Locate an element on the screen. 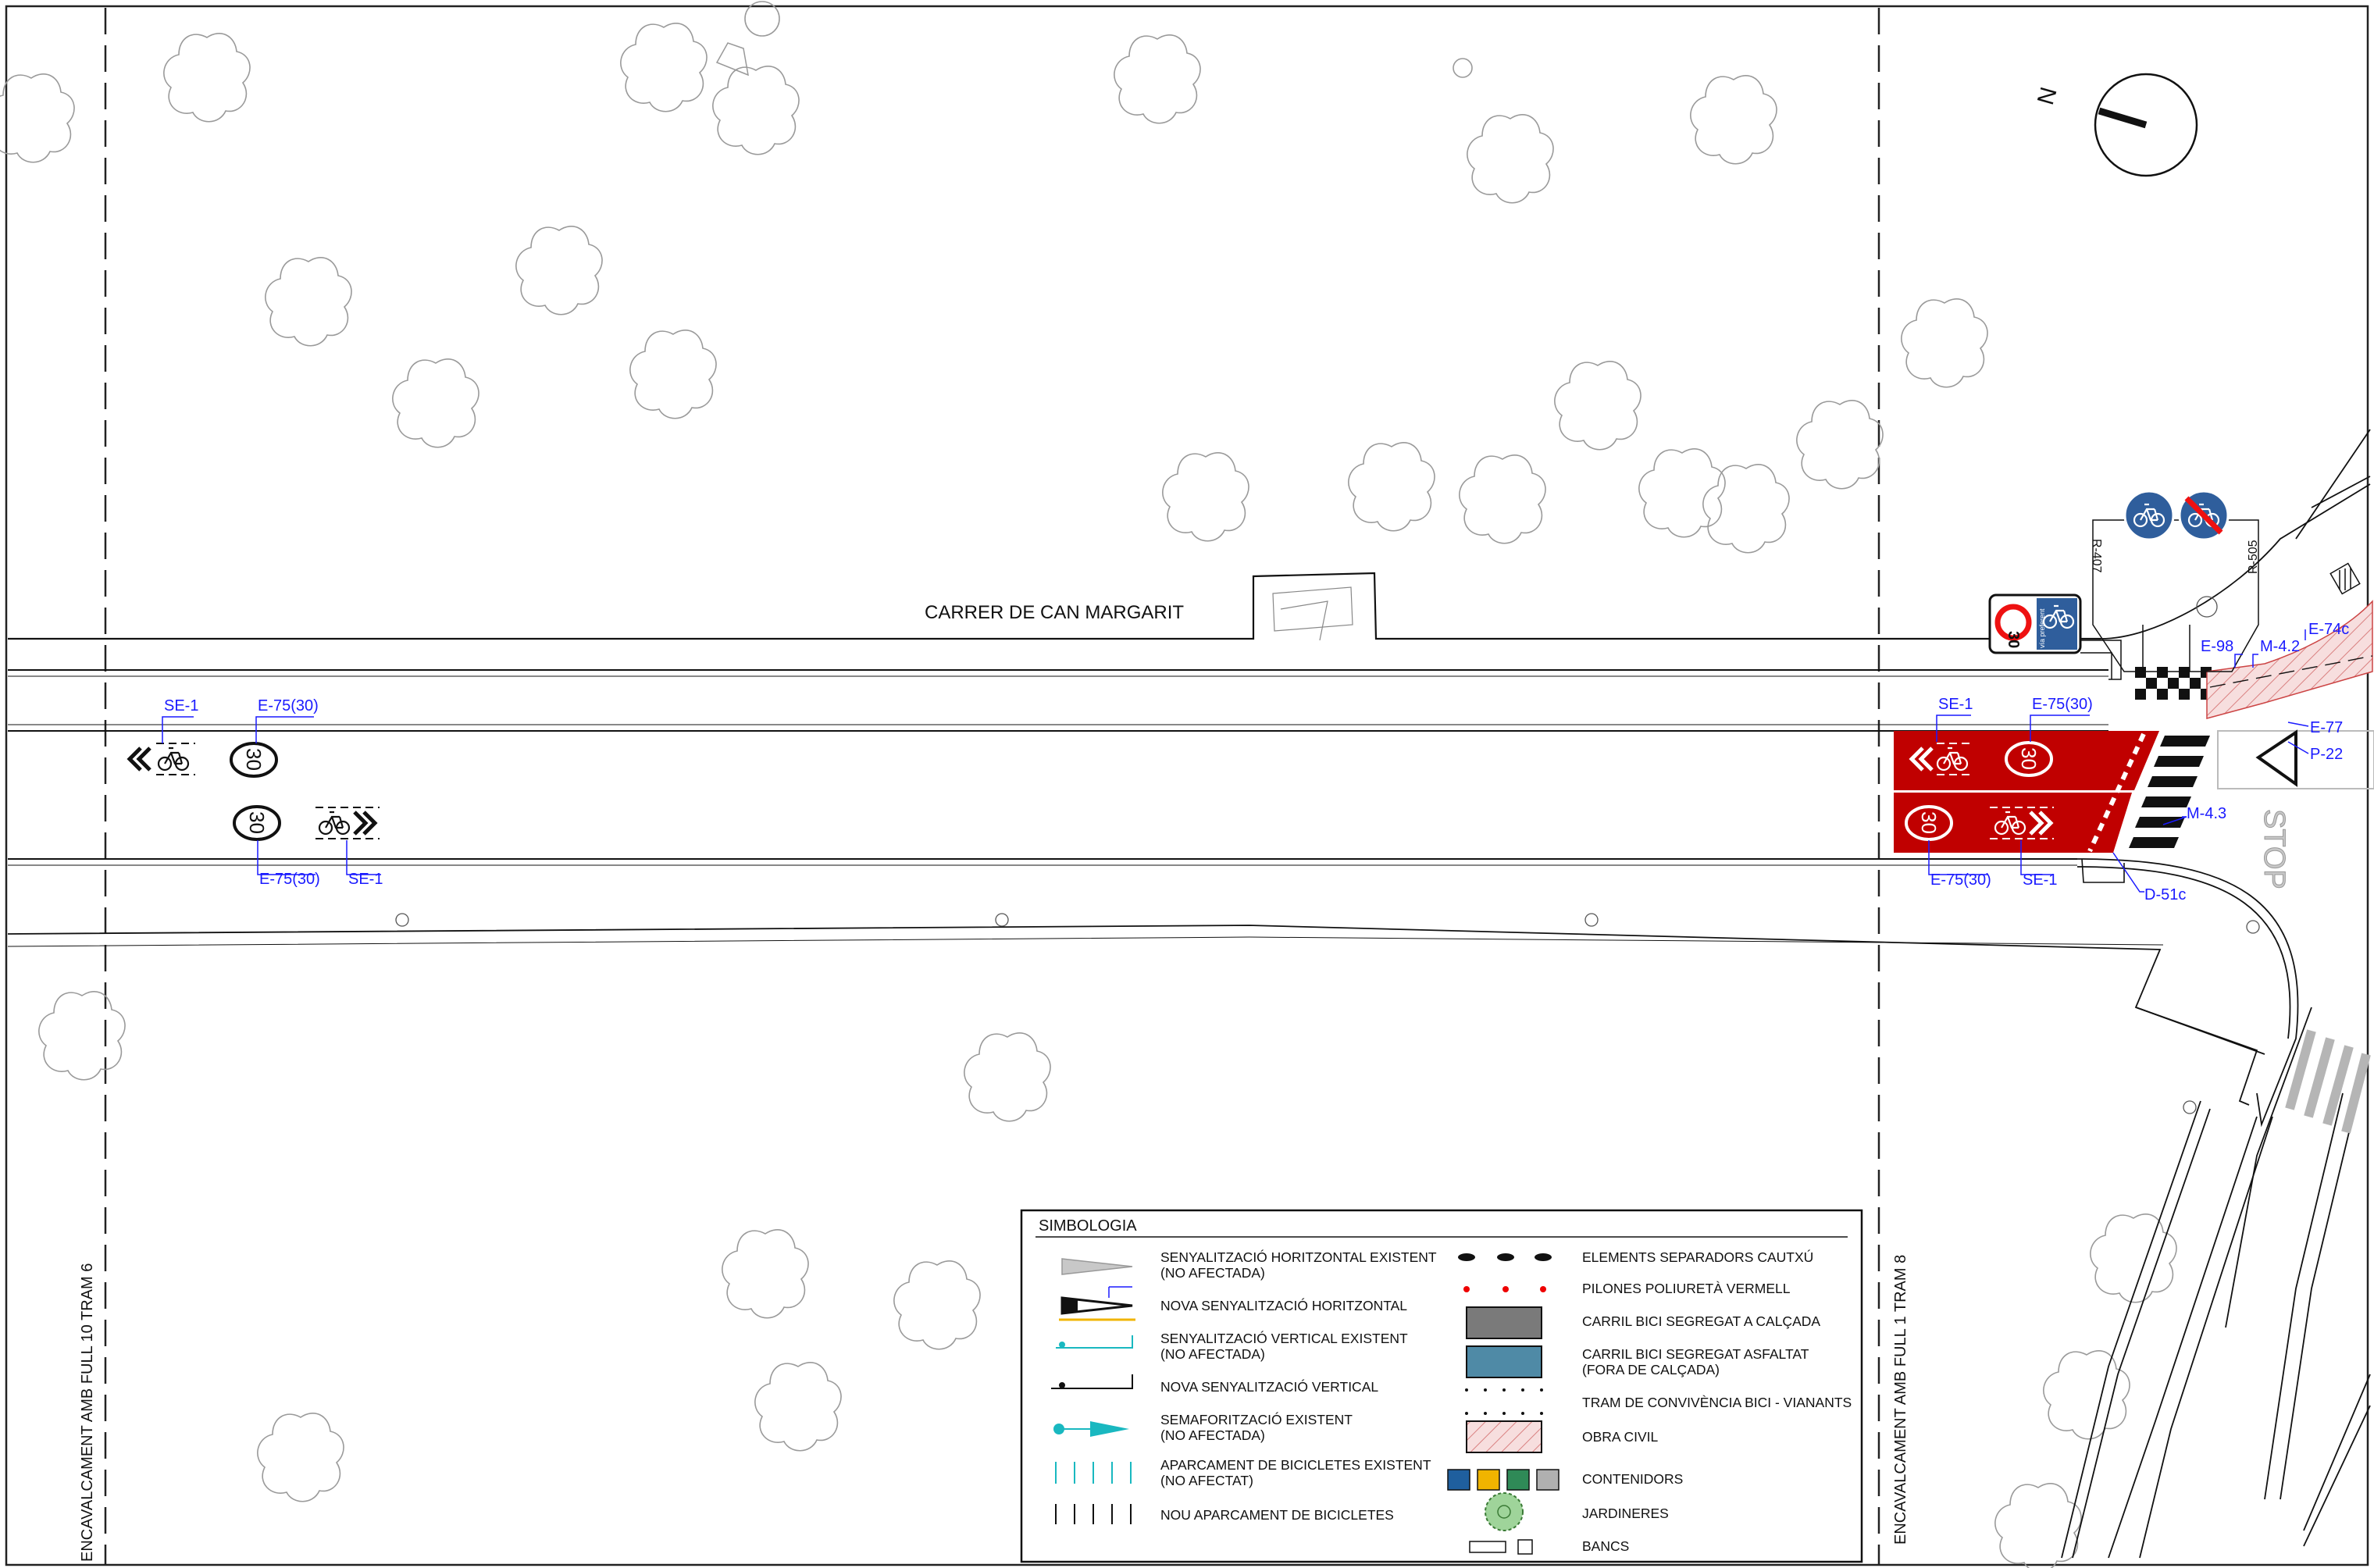  bike-lane-curve is located at coordinates (2101, 823).